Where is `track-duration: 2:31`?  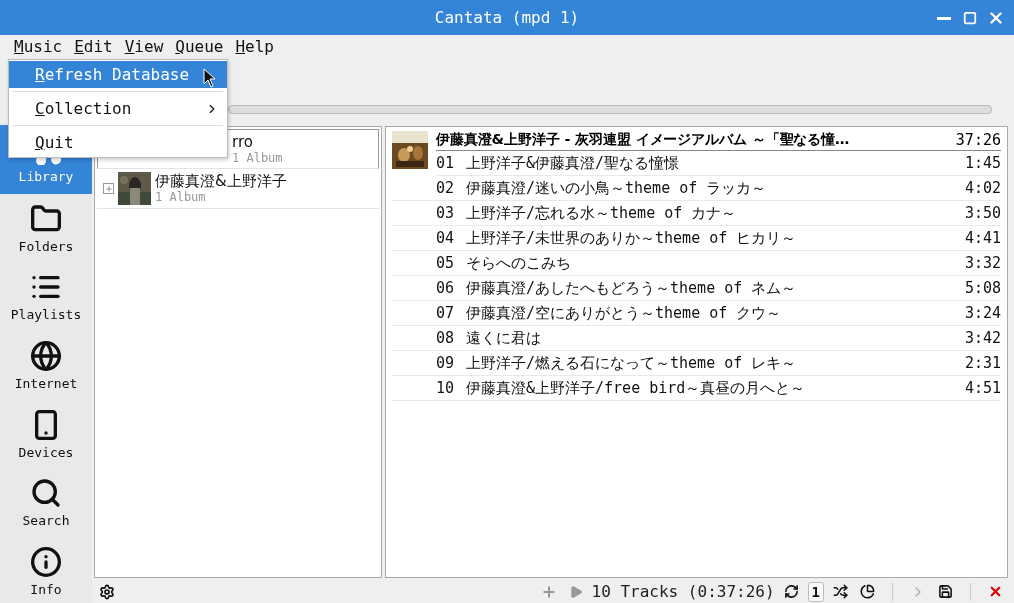
track-duration: 2:31 is located at coordinates (982, 363).